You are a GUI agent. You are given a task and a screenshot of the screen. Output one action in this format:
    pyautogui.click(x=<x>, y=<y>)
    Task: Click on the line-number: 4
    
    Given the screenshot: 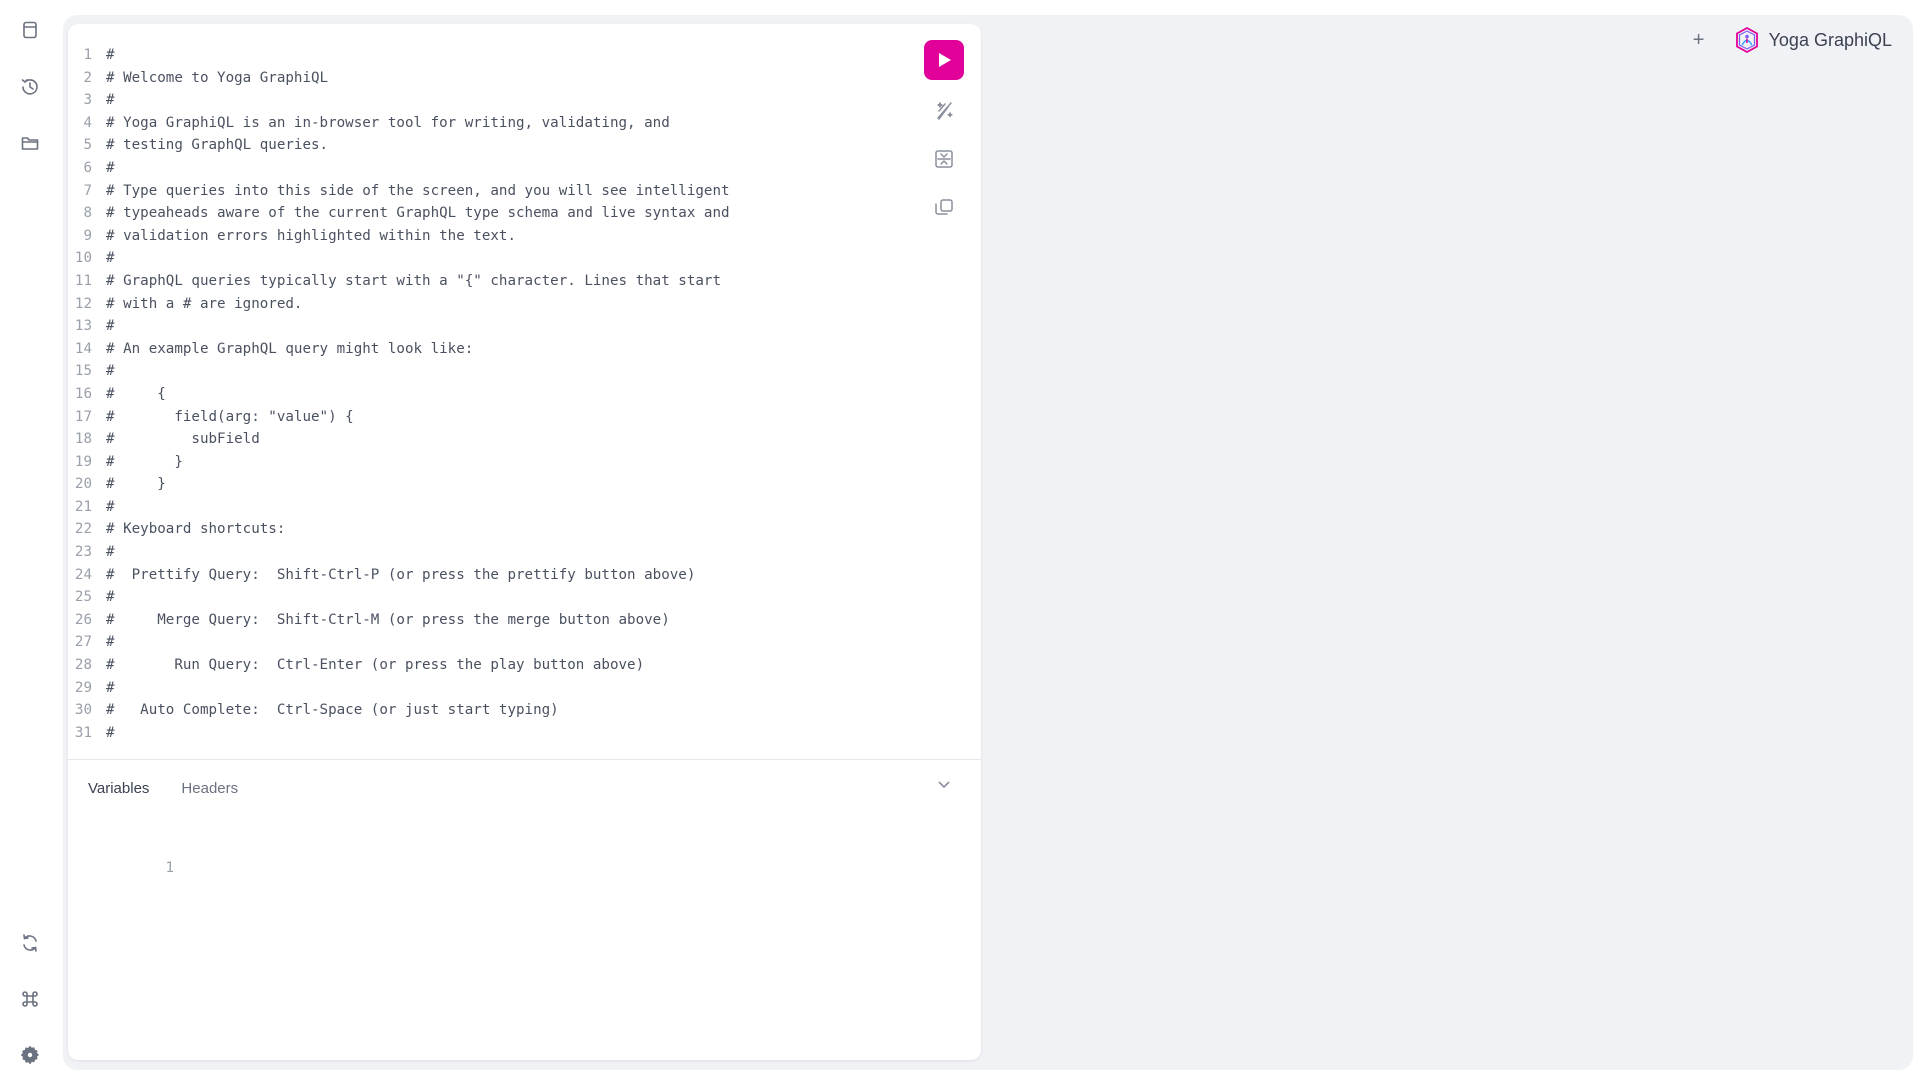 What is the action you would take?
    pyautogui.click(x=87, y=122)
    